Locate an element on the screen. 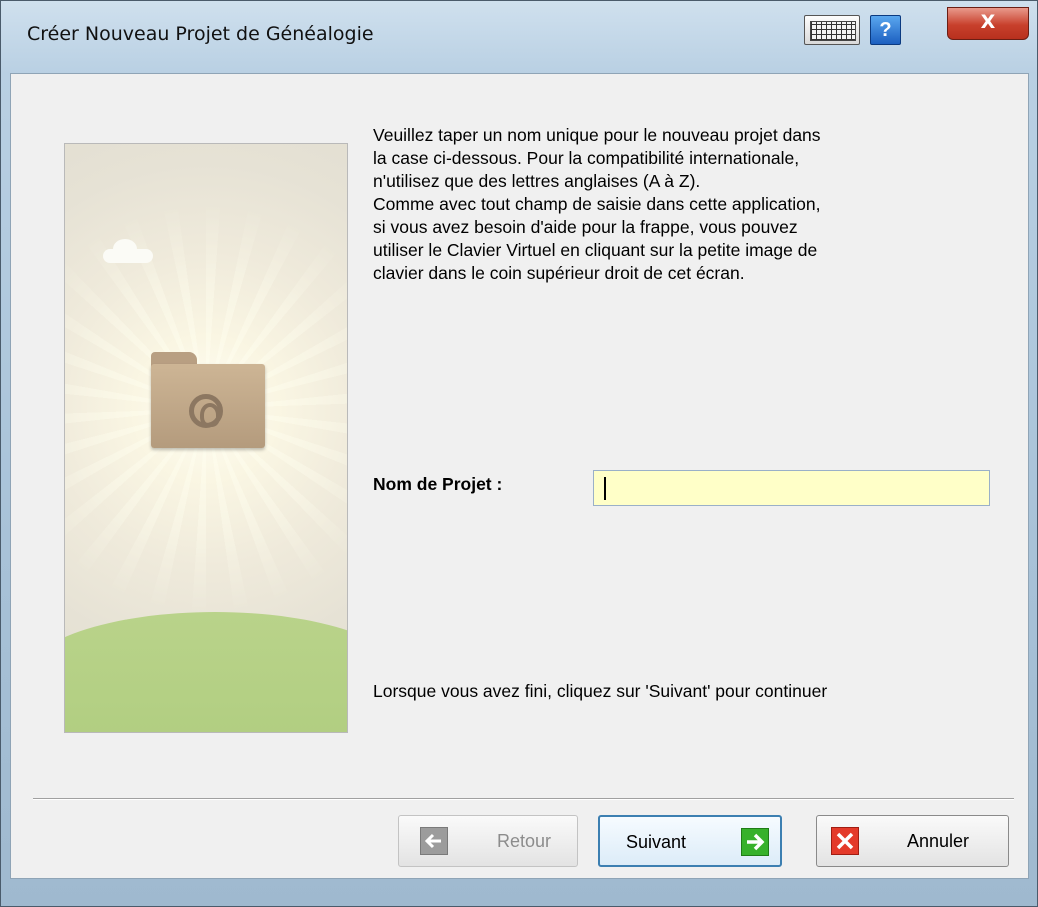 This screenshot has height=907, width=1038. virtual-keyboard-button is located at coordinates (832, 30).